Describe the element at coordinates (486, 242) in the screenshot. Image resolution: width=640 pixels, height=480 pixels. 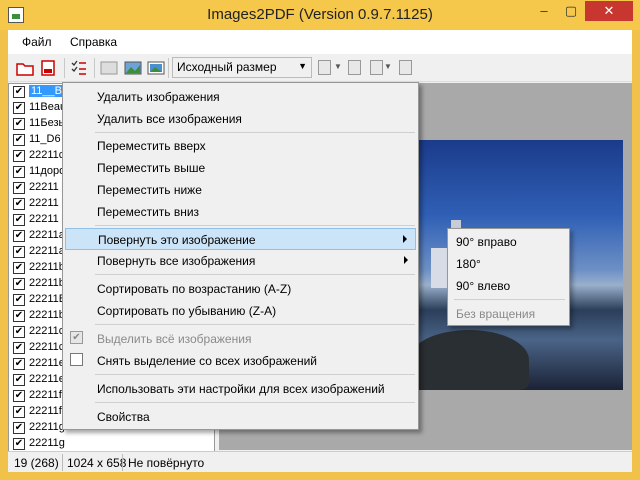
I see `rotate-right-item: 90° вправо` at that location.